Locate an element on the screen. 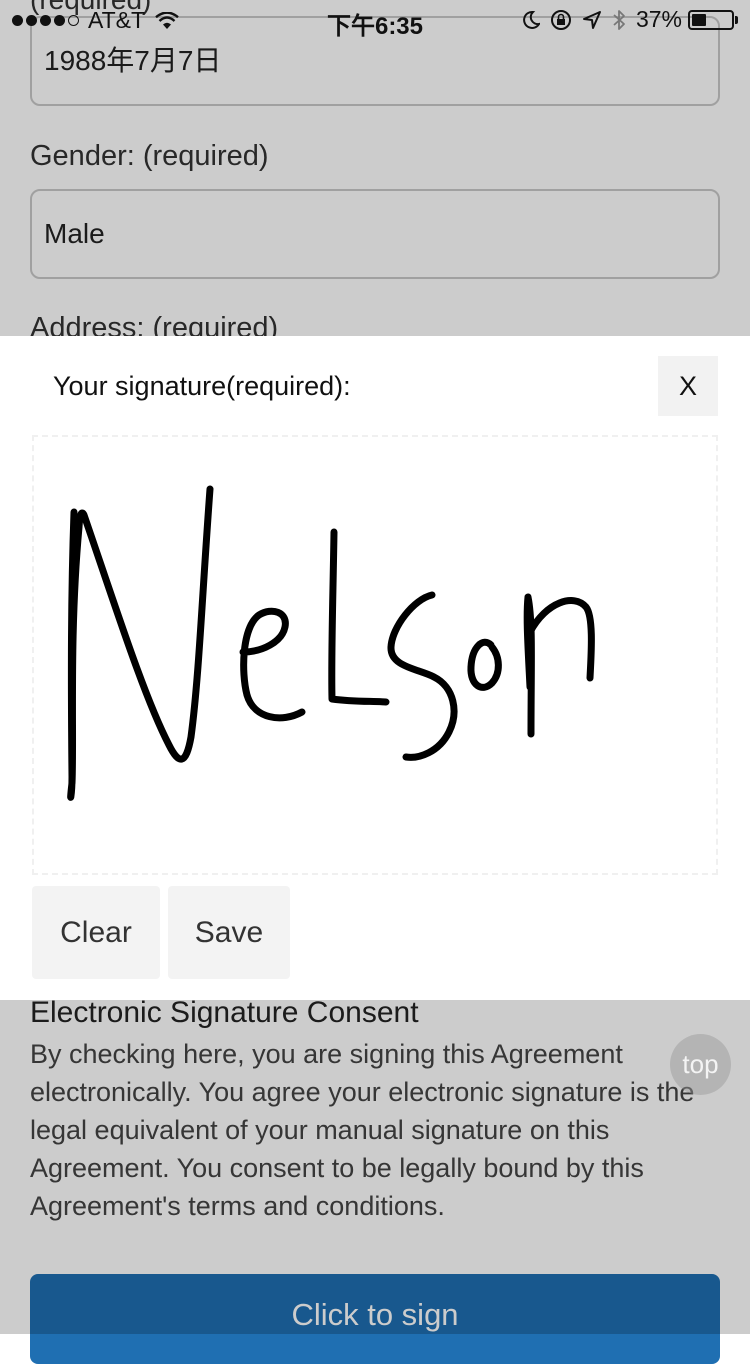 The width and height of the screenshot is (750, 1364). battery-percent: 37% is located at coordinates (658, 19).